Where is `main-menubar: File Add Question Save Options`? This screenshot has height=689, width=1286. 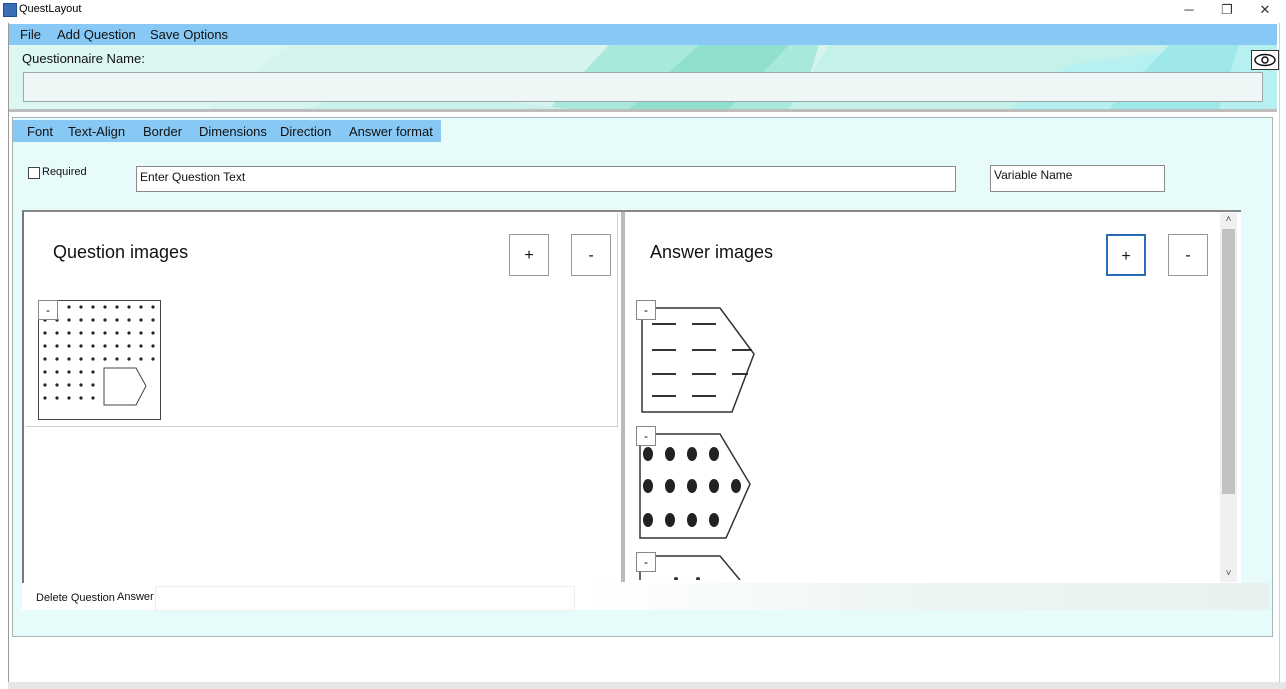
main-menubar: File Add Question Save Options is located at coordinates (643, 34).